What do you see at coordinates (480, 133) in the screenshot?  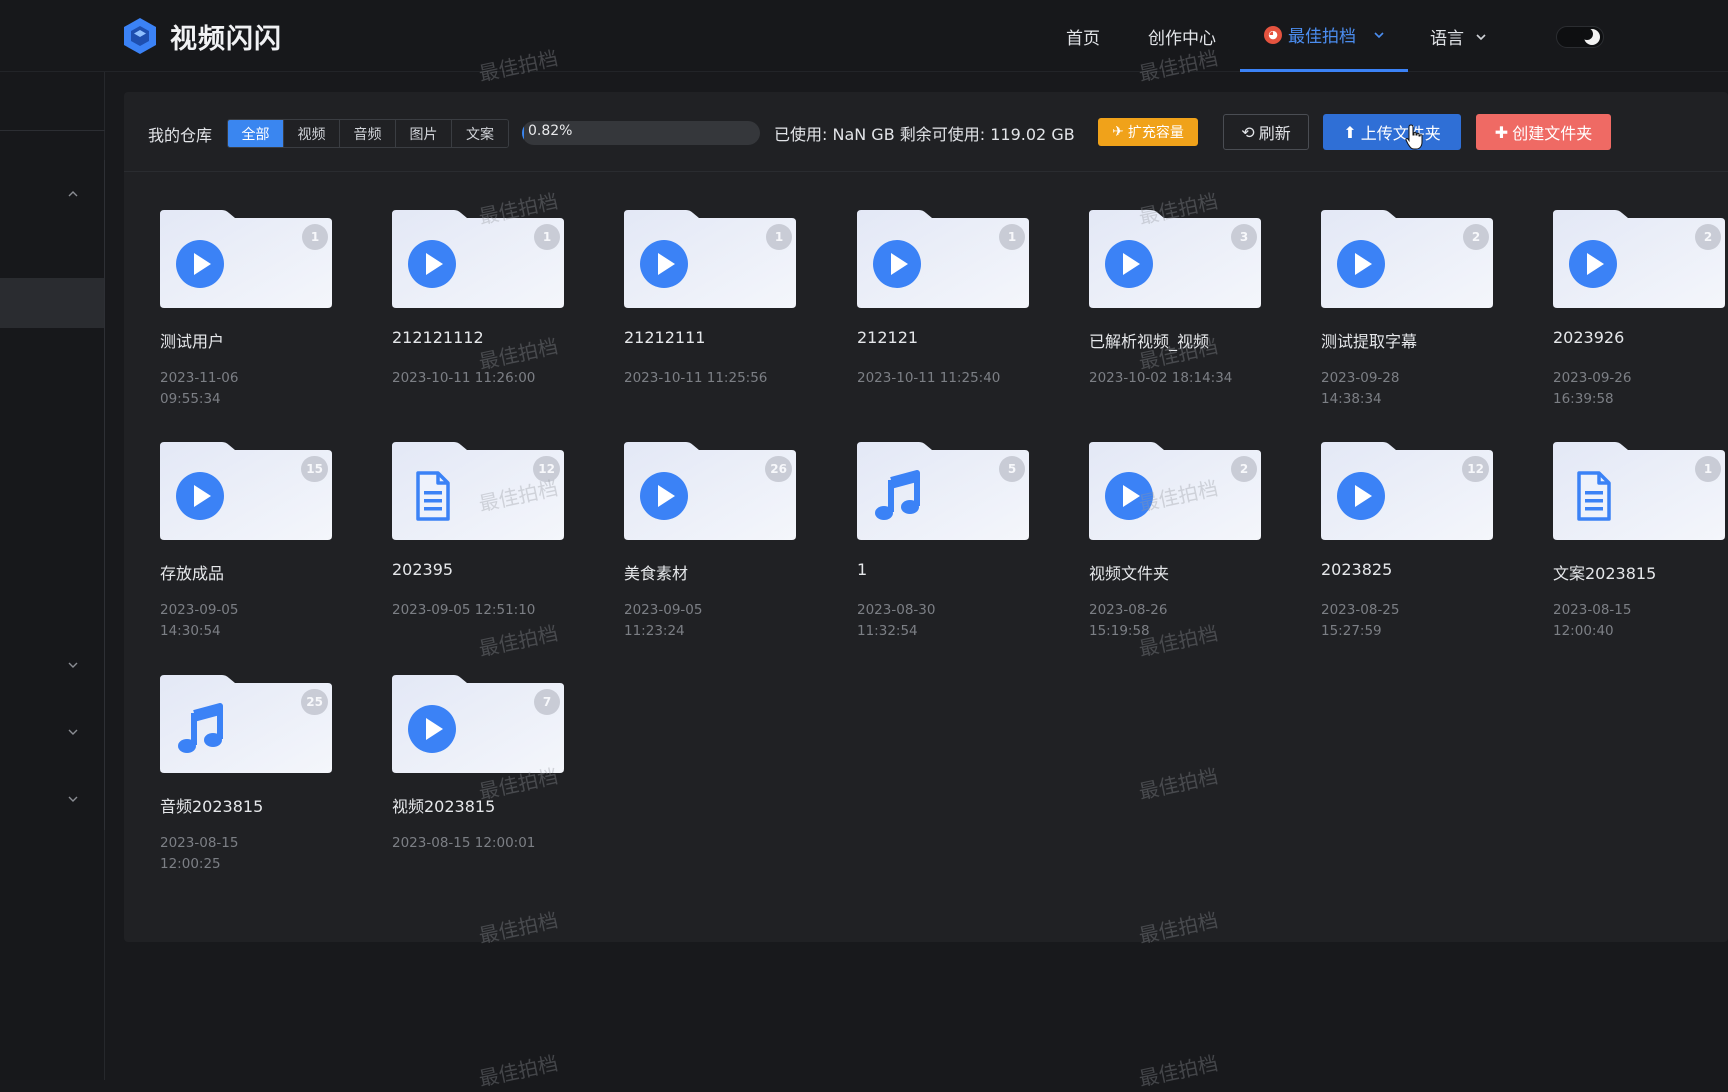 I see `filter-text: 文案` at bounding box center [480, 133].